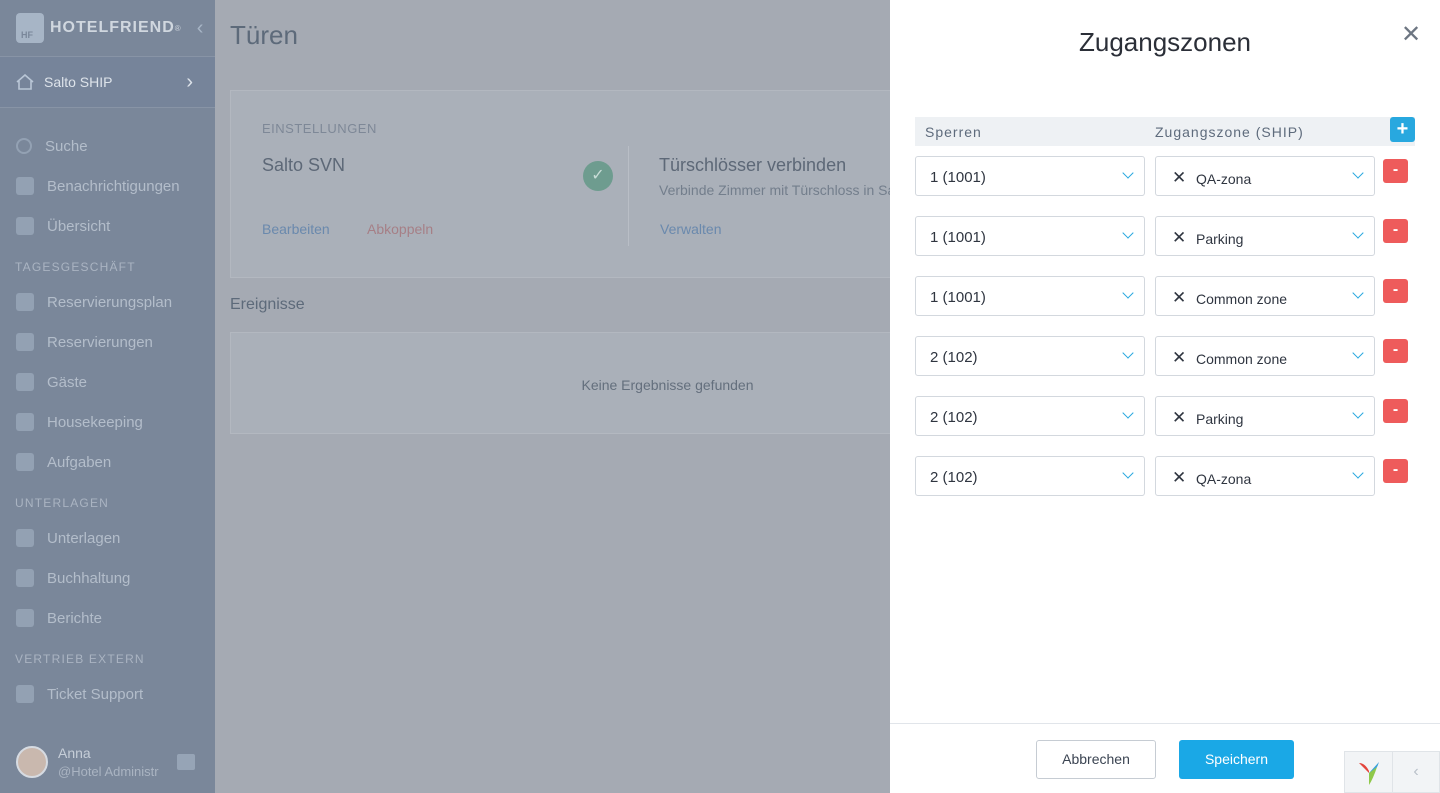 This screenshot has width=1440, height=793. I want to click on sidebar-item-label: Unterlagen, so click(84, 538).